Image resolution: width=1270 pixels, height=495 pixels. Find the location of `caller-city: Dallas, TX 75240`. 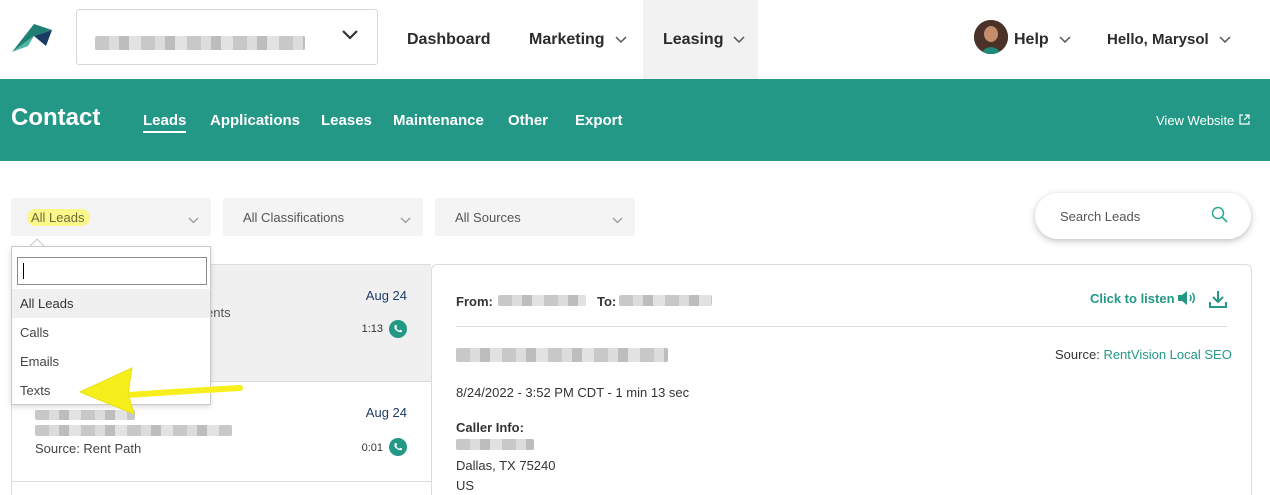

caller-city: Dallas, TX 75240 is located at coordinates (506, 465).